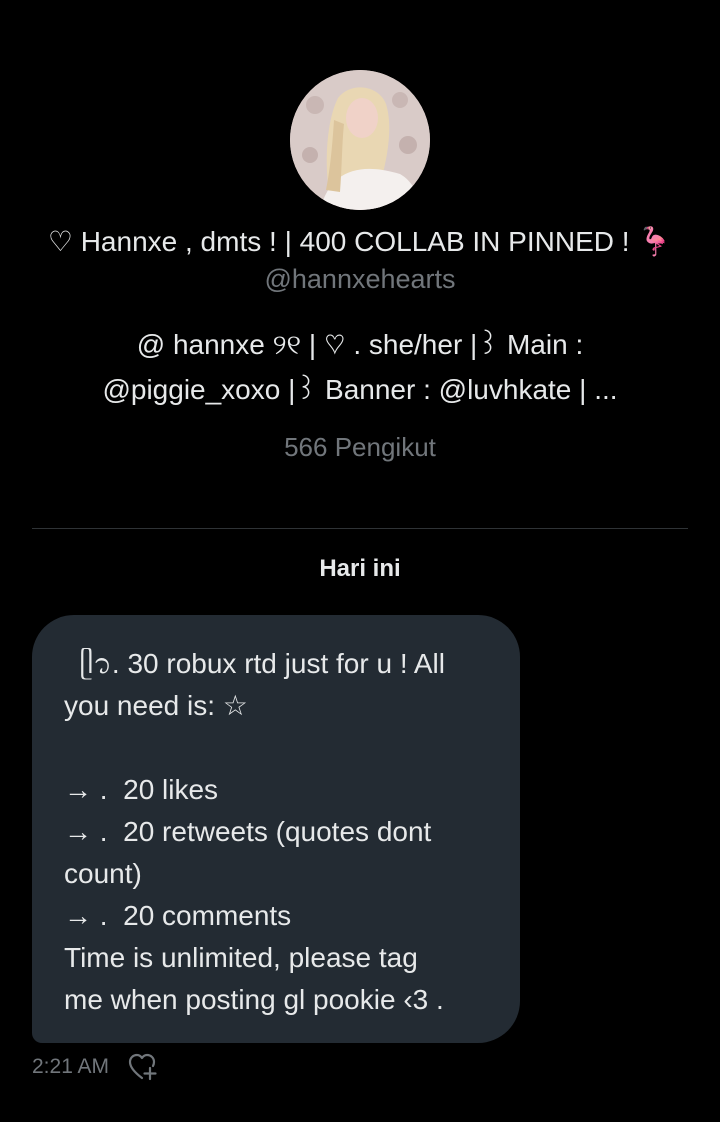 This screenshot has height=1122, width=720. I want to click on message-line: → . 20 likes, so click(141, 789).